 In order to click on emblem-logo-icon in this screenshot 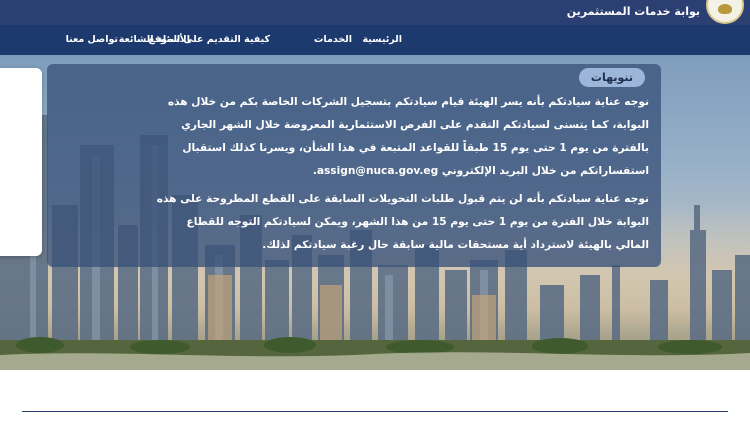, I will do `click(725, 12)`.